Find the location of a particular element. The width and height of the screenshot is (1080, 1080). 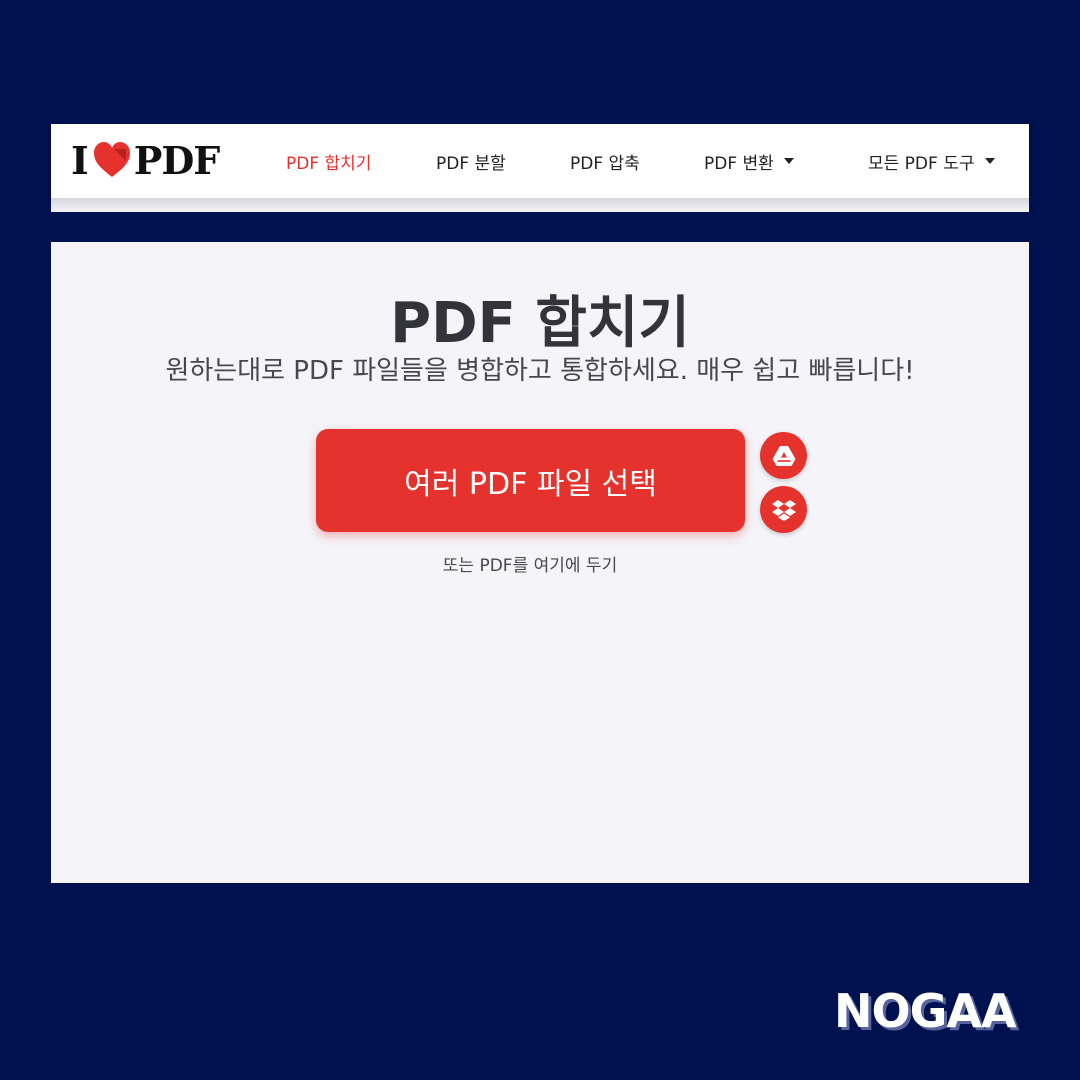

page-subtitle: 원하는대로 PDF 파일들을 병합하고 통합하세요. 매우 쉽고 빠릅니다! is located at coordinates (540, 371).